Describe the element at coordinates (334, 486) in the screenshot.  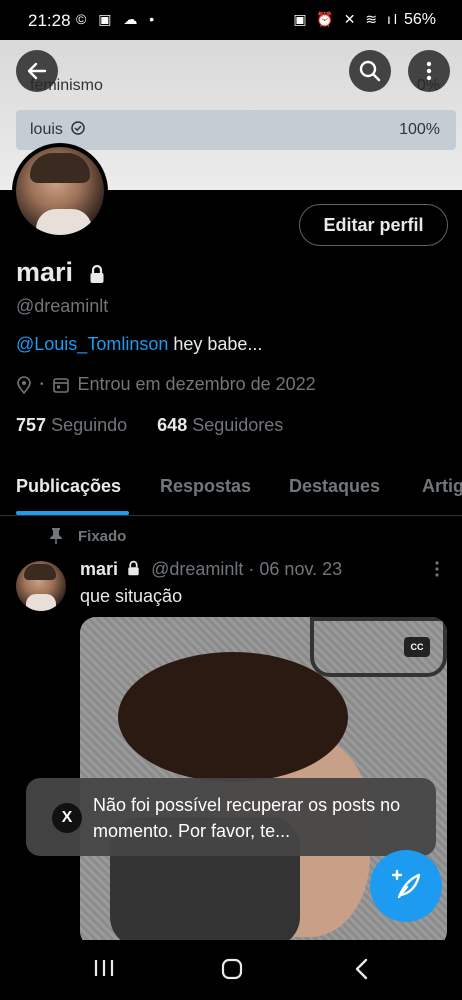
I see `tab-destaques: Destaques` at that location.